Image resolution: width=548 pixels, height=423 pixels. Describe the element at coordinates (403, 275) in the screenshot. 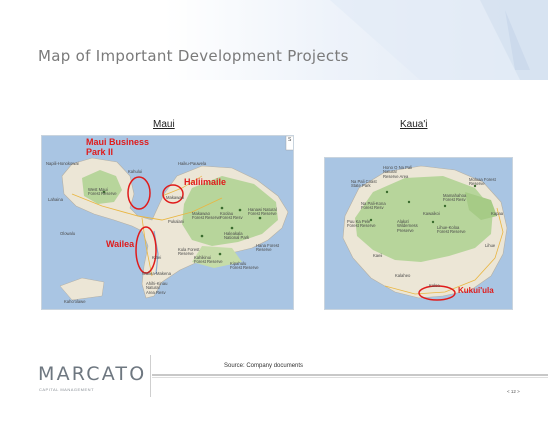

I see `kauai-label-kalaheo: Kalaheo` at that location.